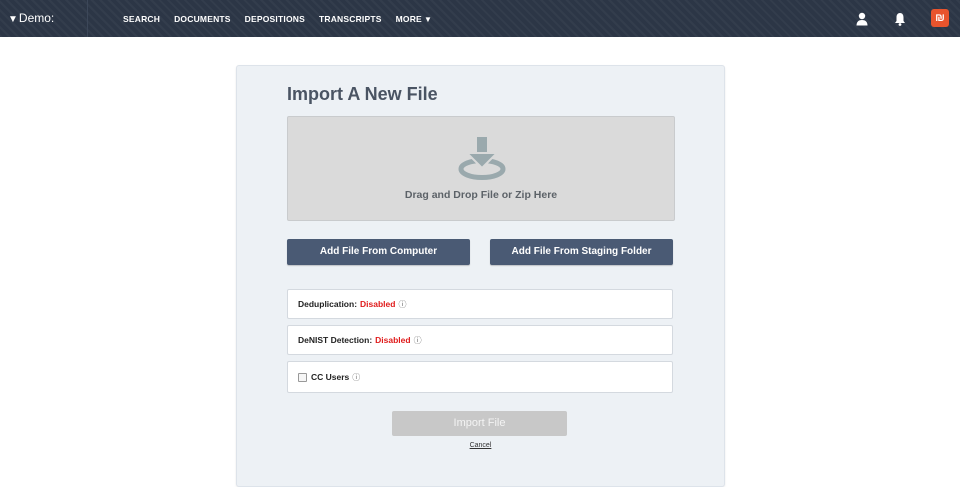 The height and width of the screenshot is (487, 960). I want to click on nav-documents: DOCUMENTS, so click(202, 19).